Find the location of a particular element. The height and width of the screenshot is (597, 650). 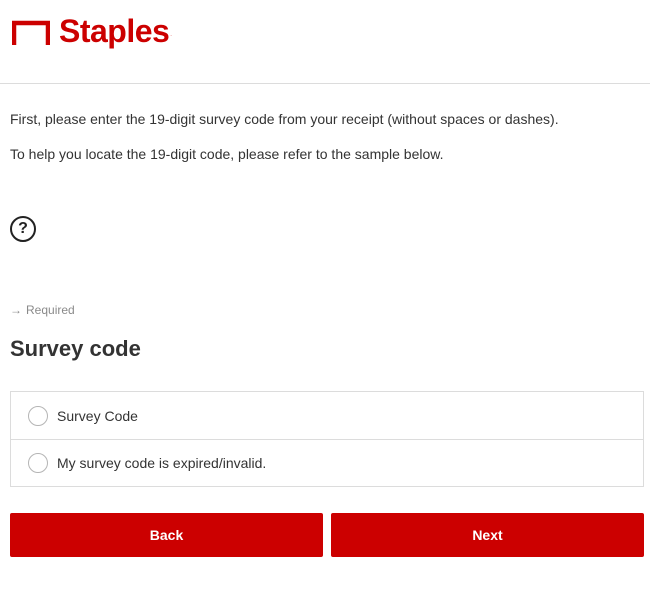

required-indicator: → Required is located at coordinates (42, 310).